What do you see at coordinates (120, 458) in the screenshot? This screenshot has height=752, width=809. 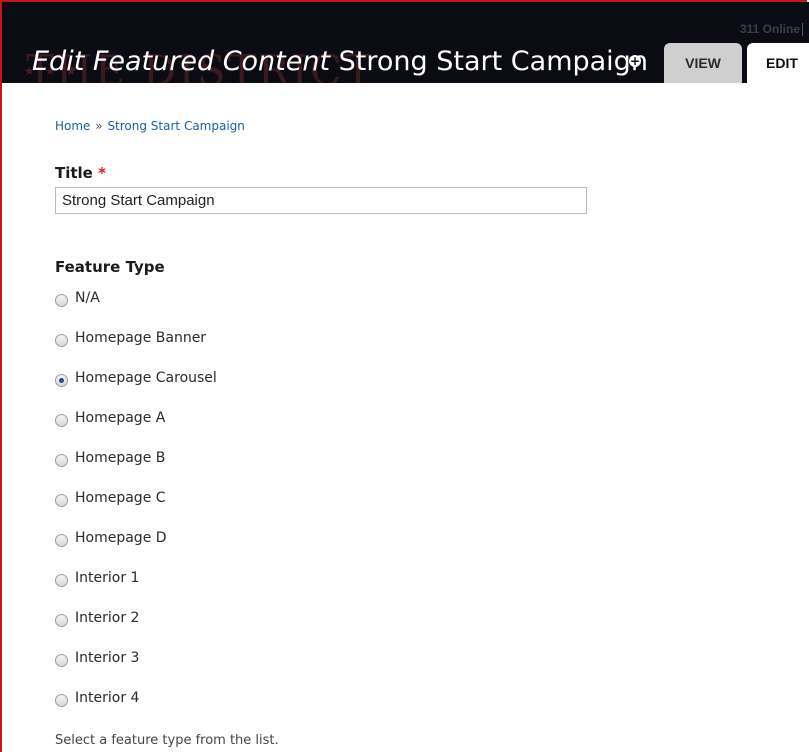 I see `radio-option-label: Homepage B` at bounding box center [120, 458].